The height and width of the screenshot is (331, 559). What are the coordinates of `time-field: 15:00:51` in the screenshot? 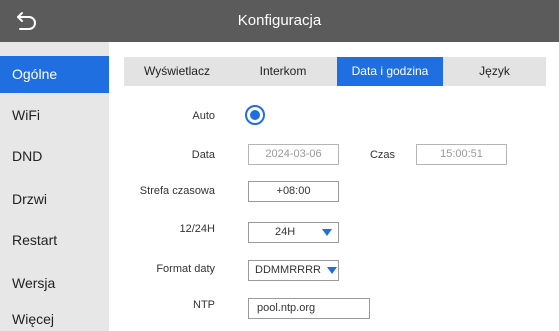 It's located at (461, 154).